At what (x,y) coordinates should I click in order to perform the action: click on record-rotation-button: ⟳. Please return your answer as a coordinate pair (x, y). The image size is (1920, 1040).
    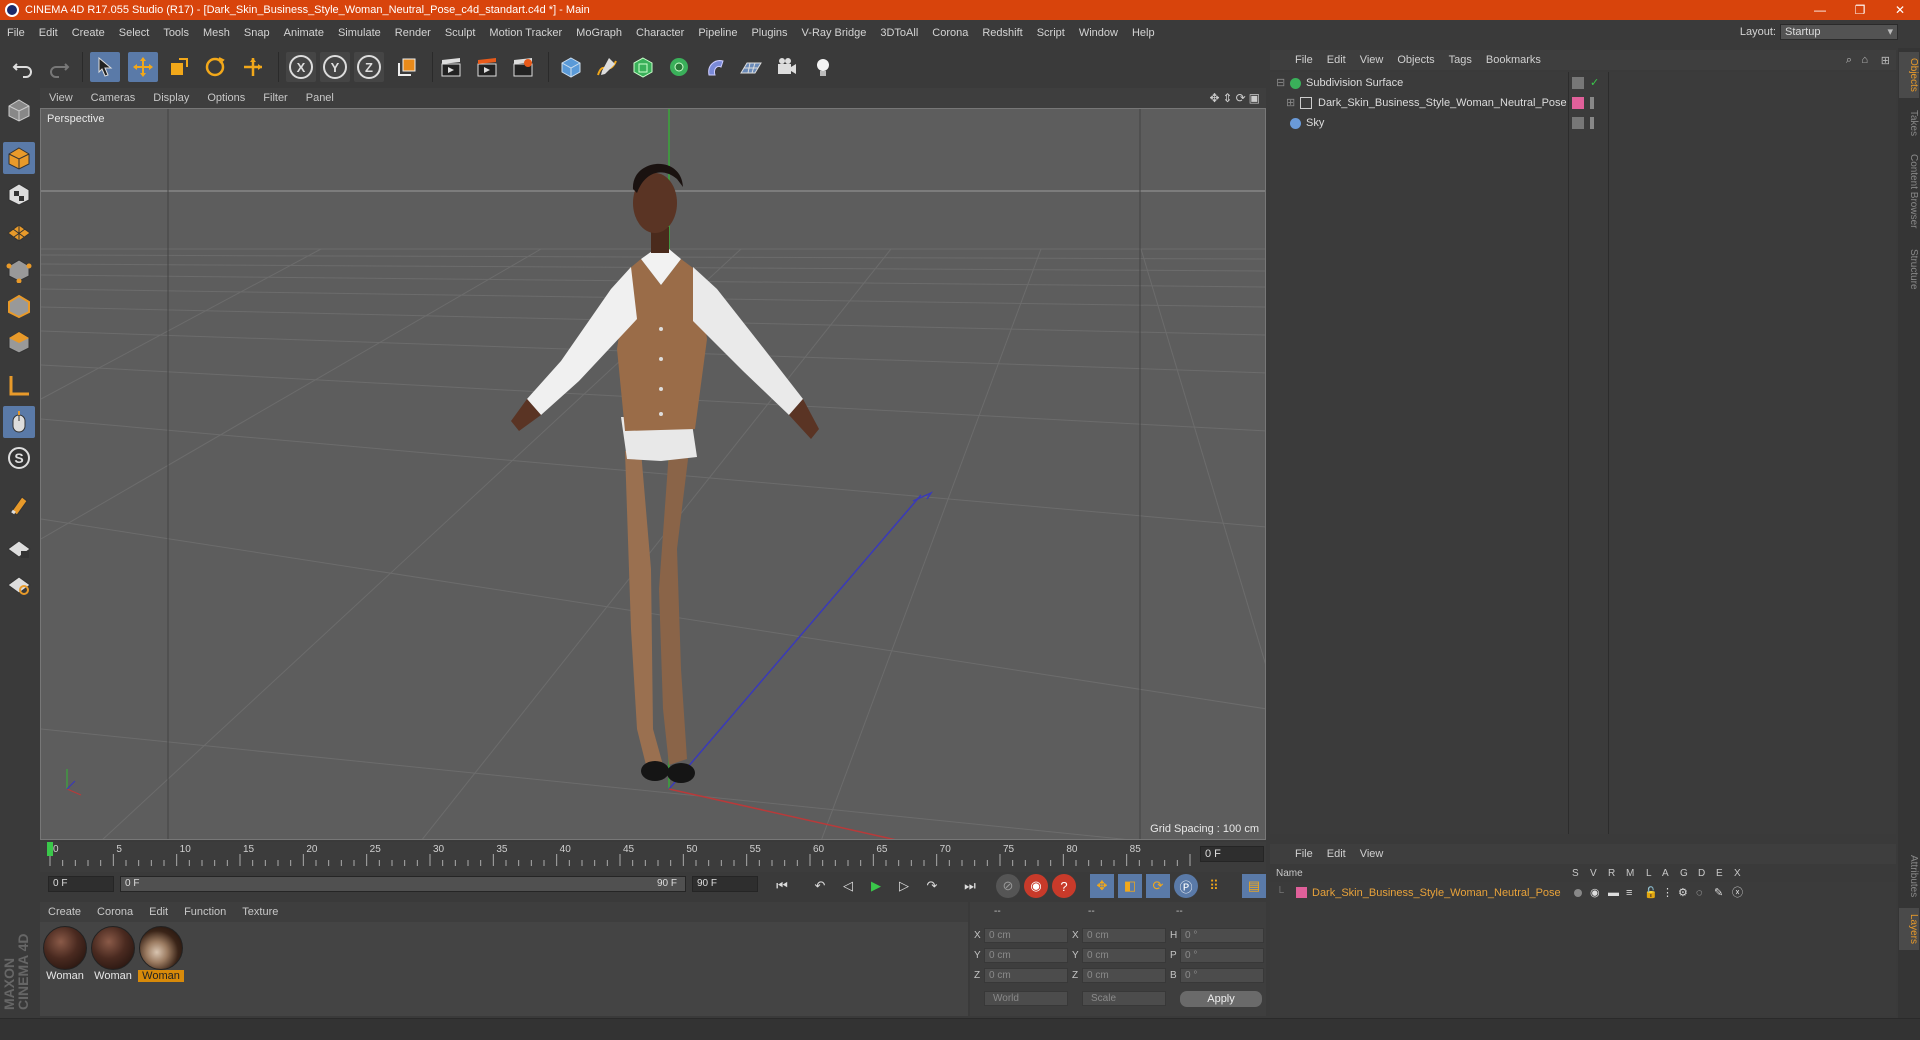
    Looking at the image, I should click on (1158, 886).